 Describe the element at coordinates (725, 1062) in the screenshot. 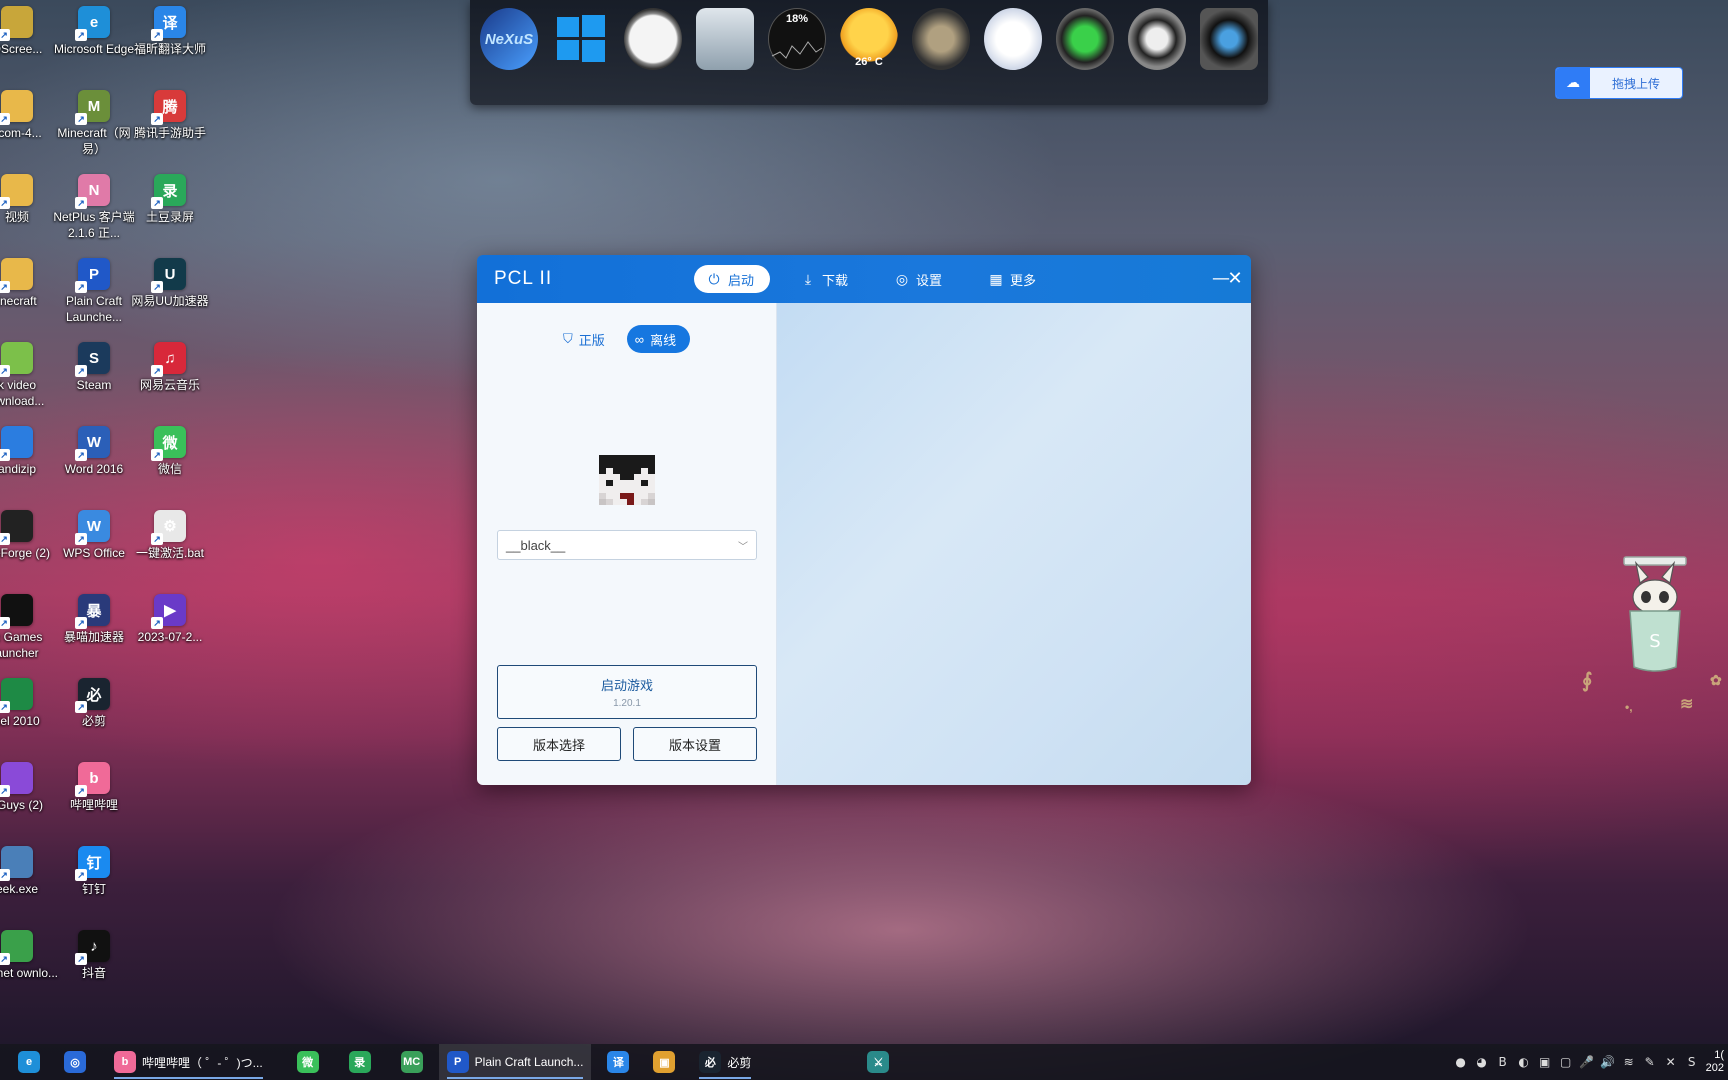

I see `taskbar-bijian: 必必剪` at that location.